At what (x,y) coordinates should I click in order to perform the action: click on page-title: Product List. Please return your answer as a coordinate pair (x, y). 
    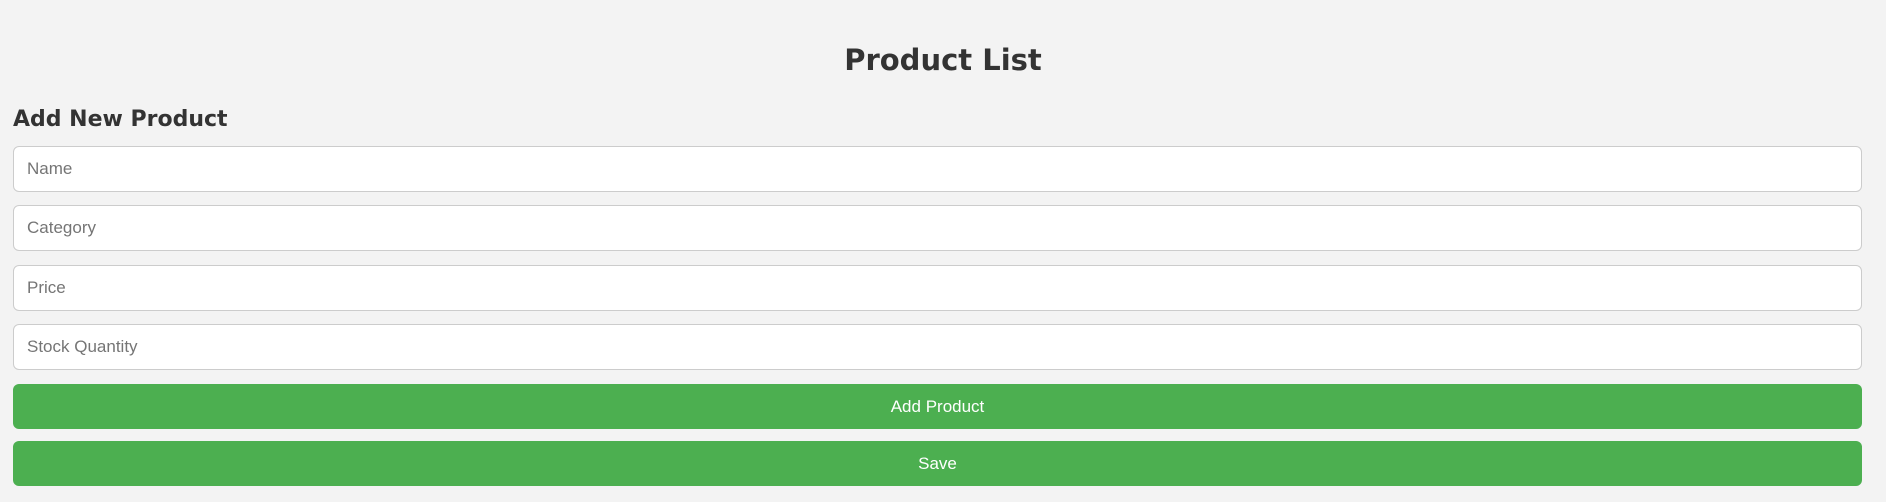
    Looking at the image, I should click on (943, 60).